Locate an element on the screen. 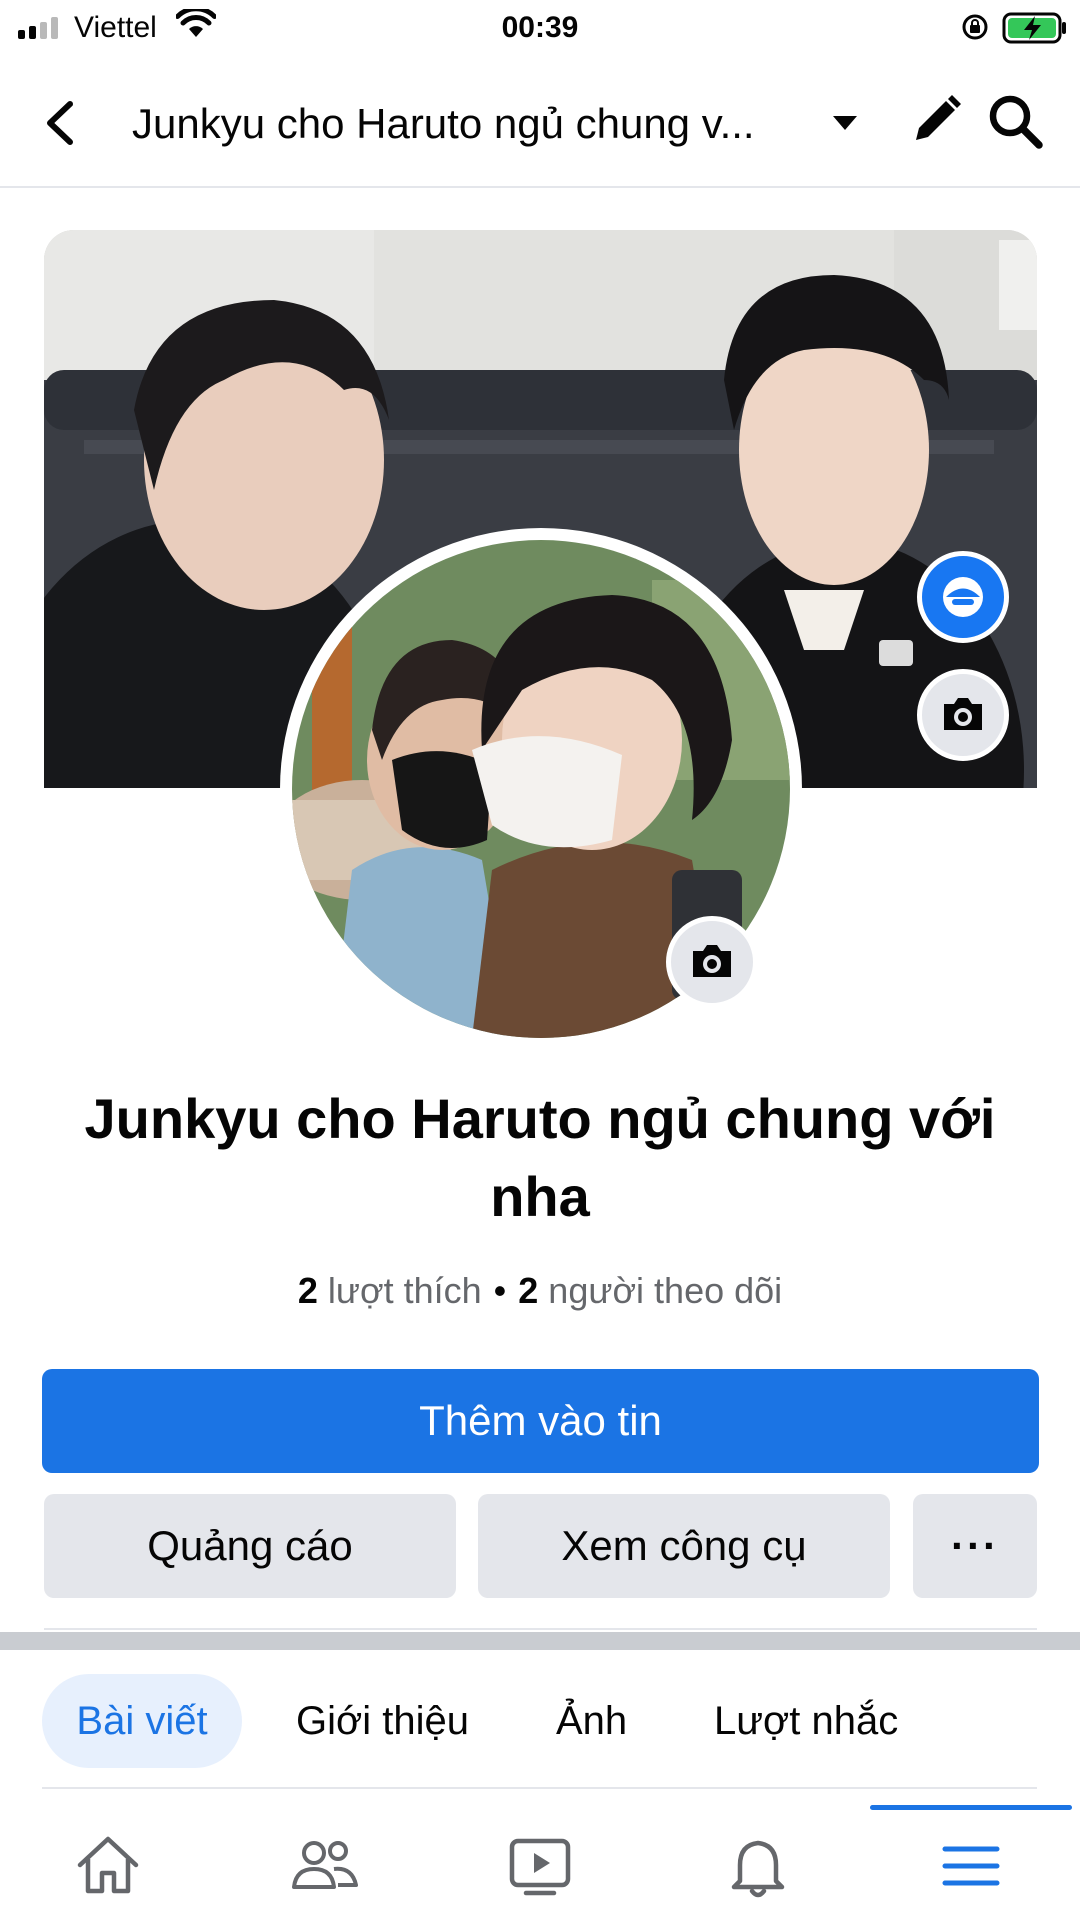 This screenshot has height=1920, width=1080. rotation-lock-icon is located at coordinates (975, 29).